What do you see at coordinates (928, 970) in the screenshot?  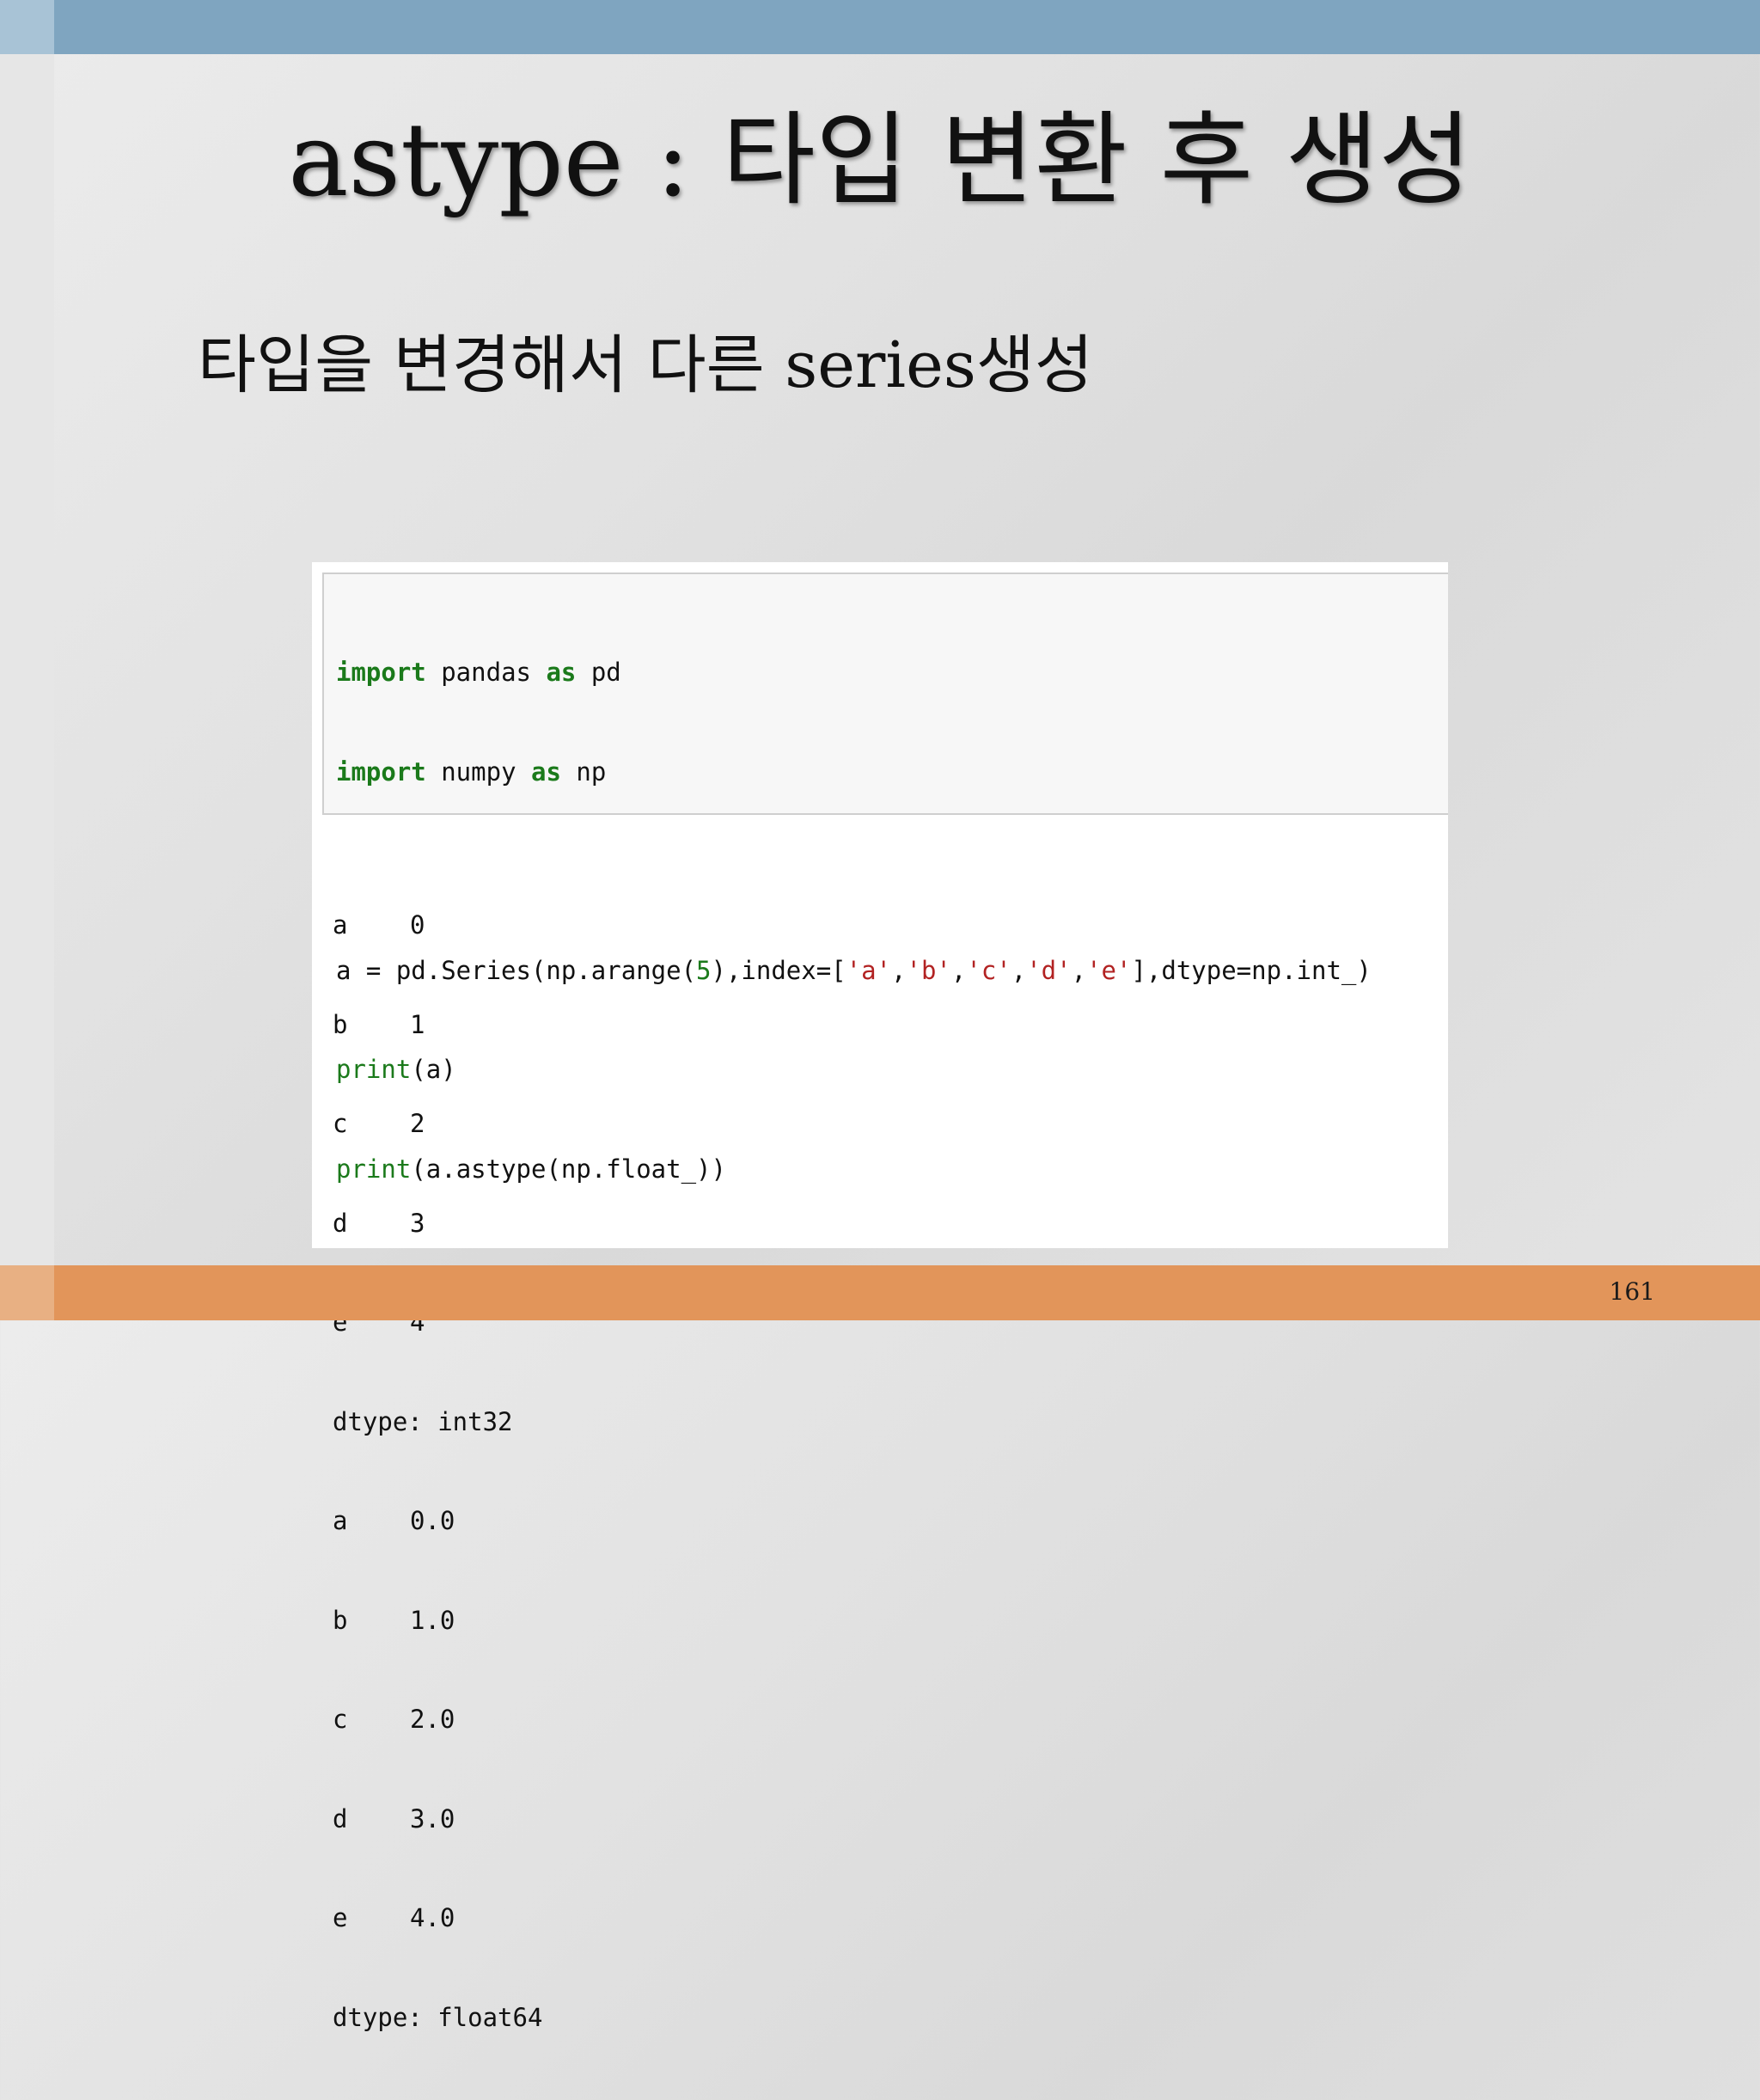 I see `code-string: 'b'` at bounding box center [928, 970].